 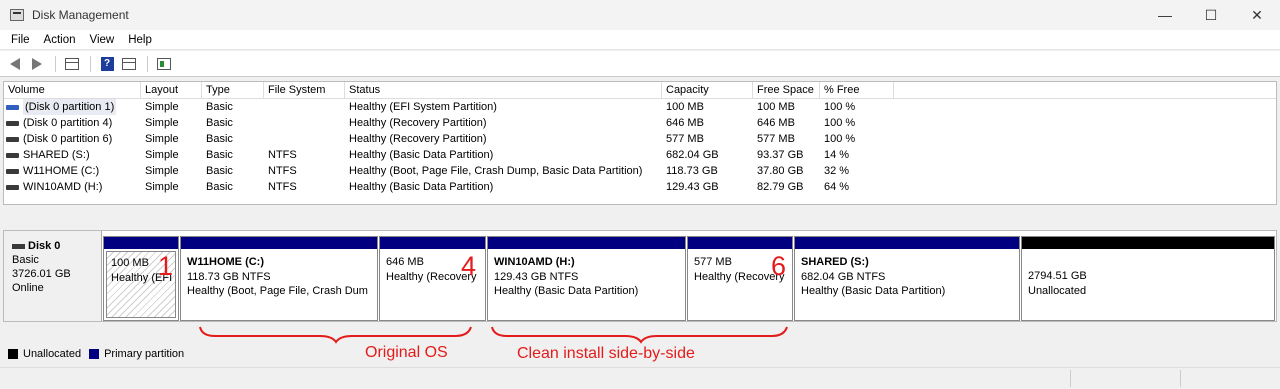 What do you see at coordinates (692, 171) in the screenshot?
I see `capacity-cell: 118.73 GB` at bounding box center [692, 171].